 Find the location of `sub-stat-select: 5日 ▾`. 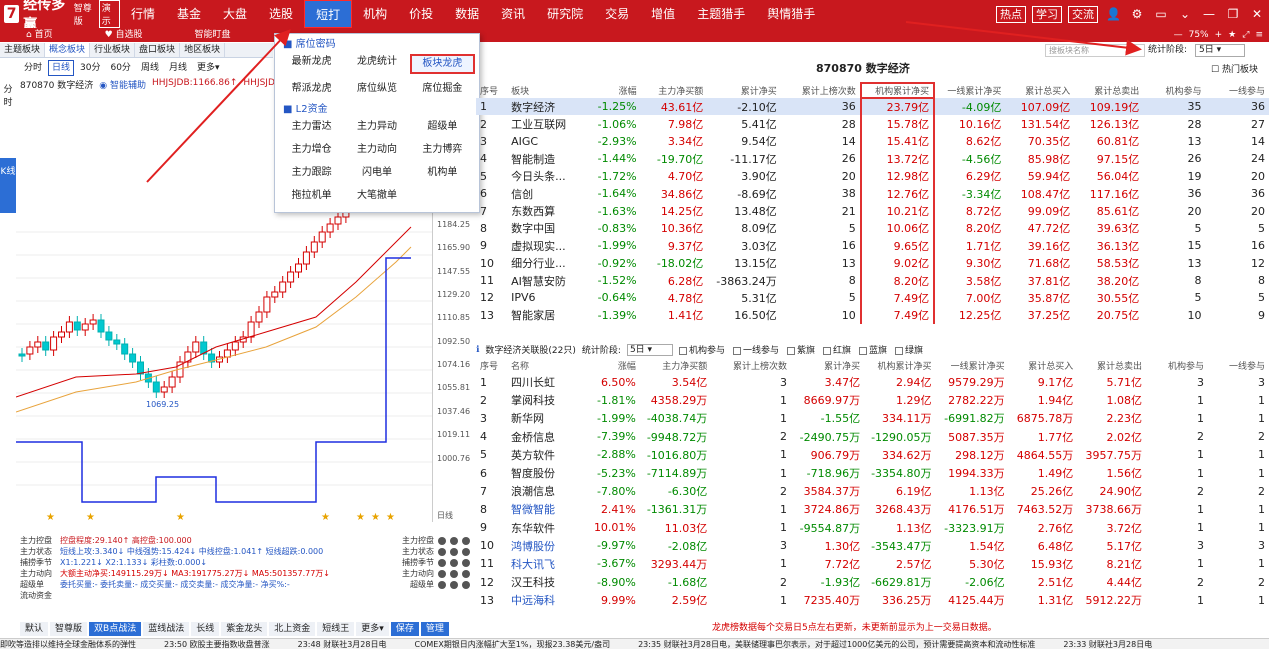

sub-stat-select: 5日 ▾ is located at coordinates (649, 349).